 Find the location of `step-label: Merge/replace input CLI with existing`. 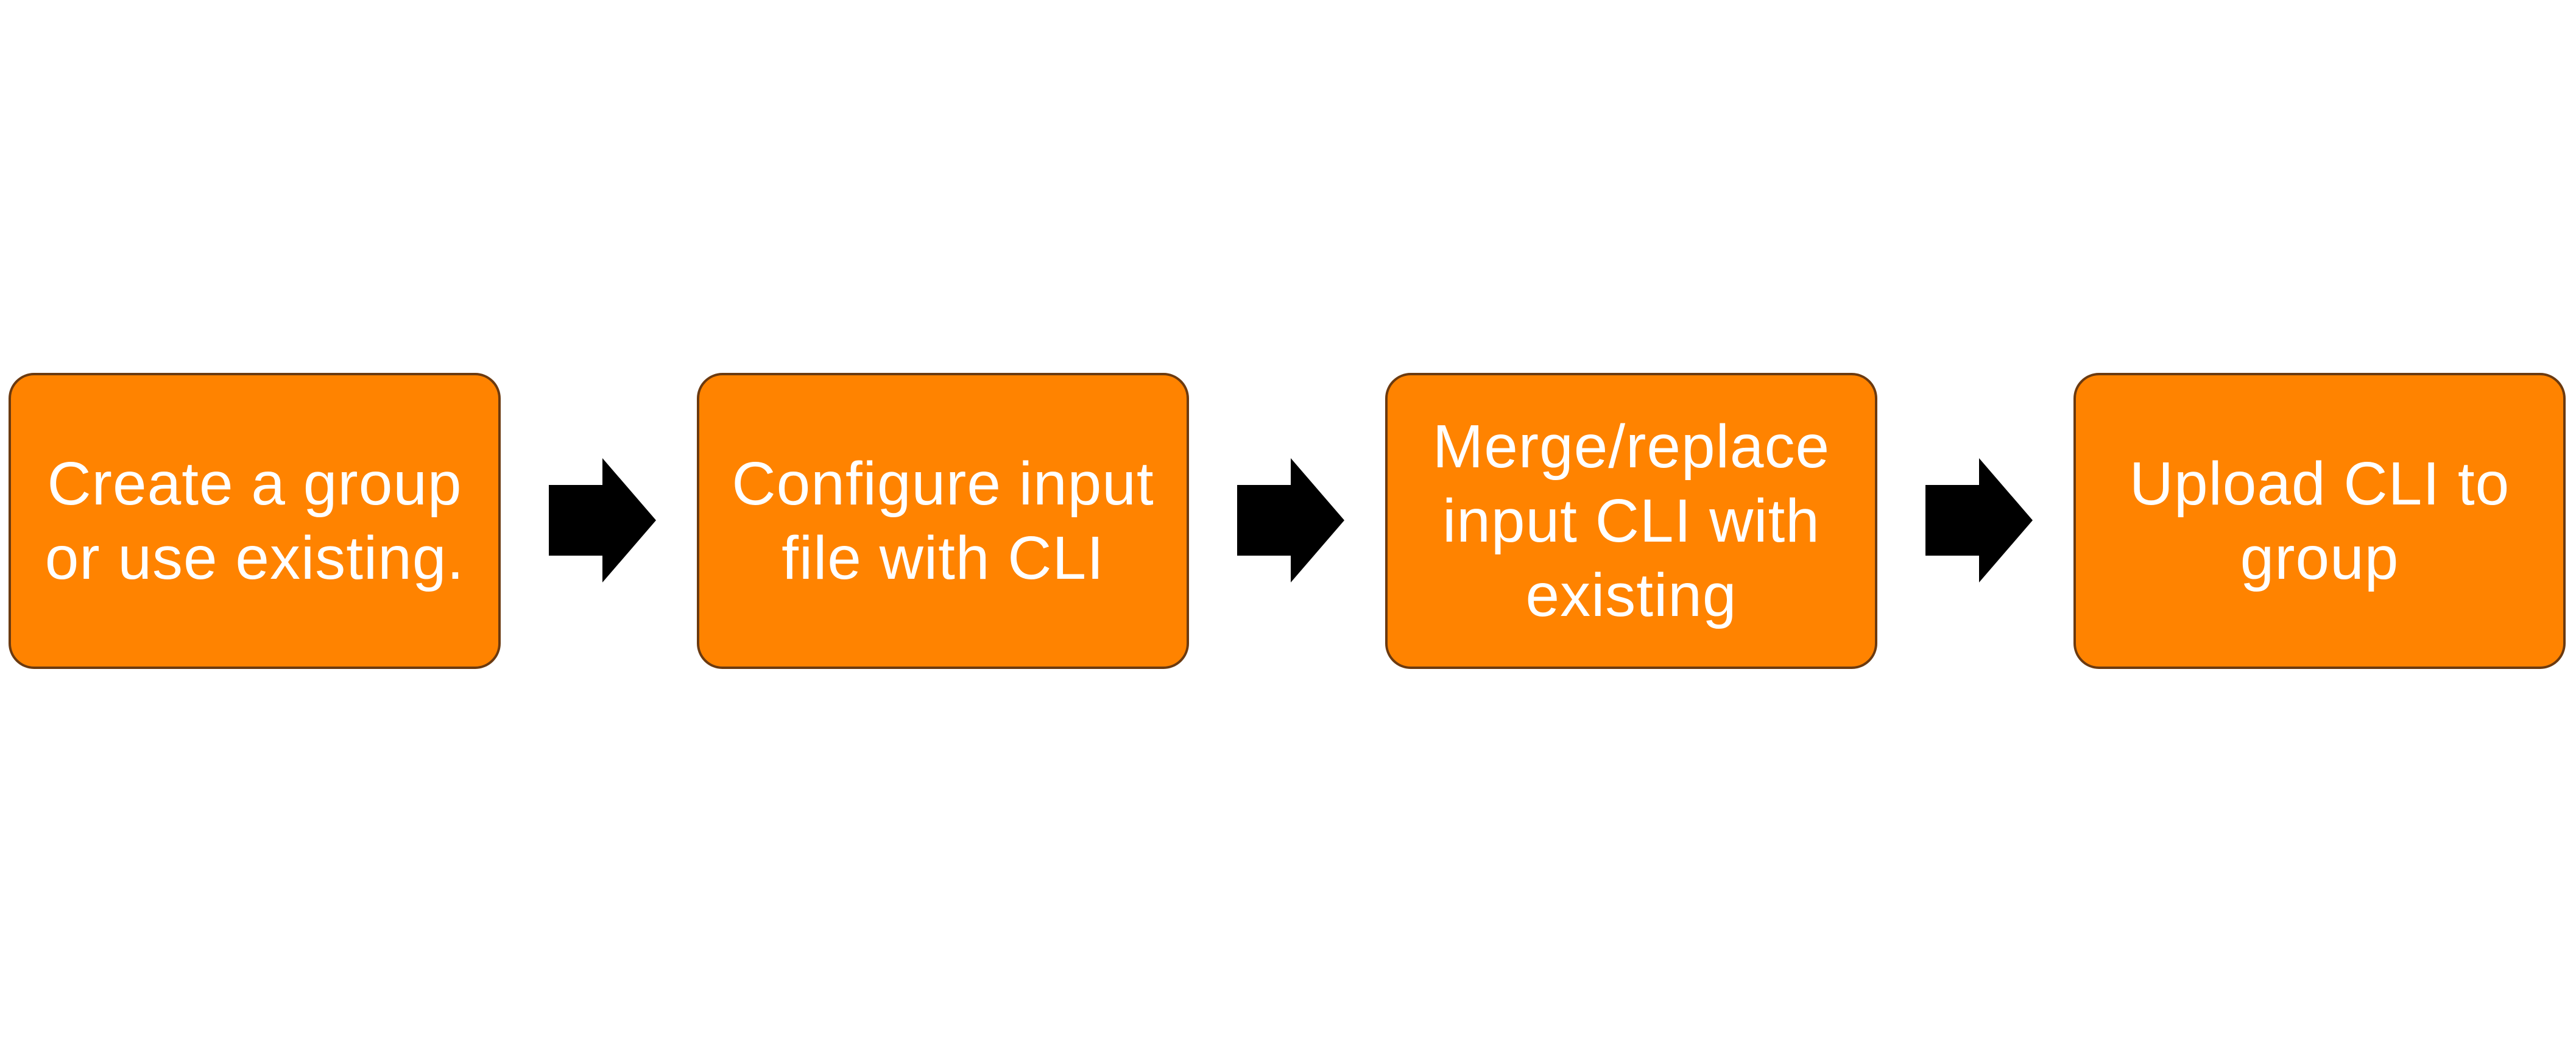

step-label: Merge/replace input CLI with existing is located at coordinates (1631, 520).